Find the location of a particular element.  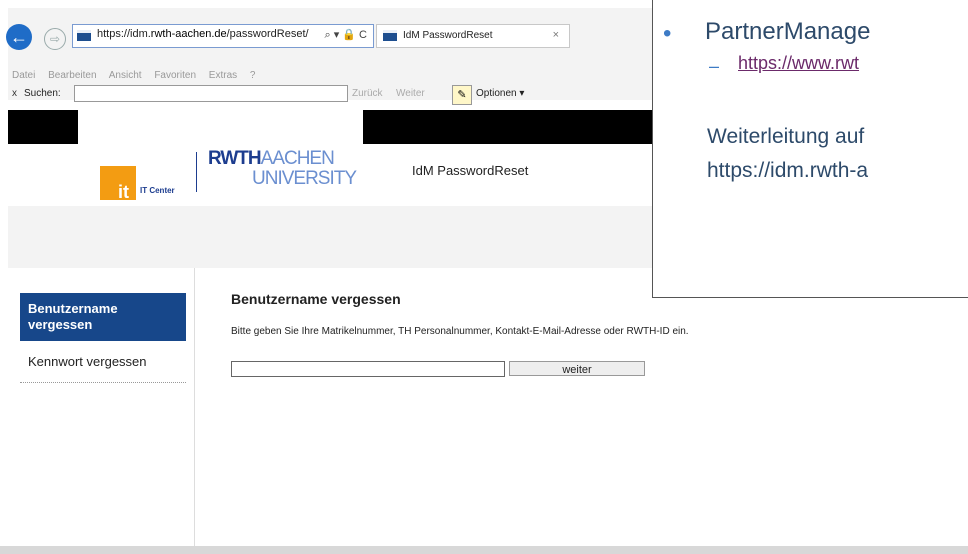

logo-divider is located at coordinates (196, 172).